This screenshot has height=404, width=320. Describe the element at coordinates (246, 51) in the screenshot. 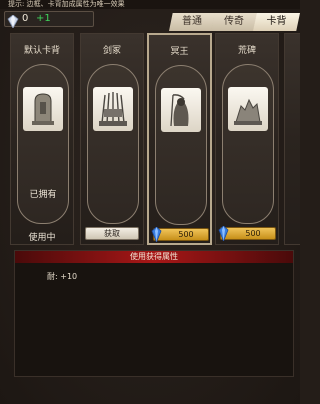

I see `card-name: 荒碑` at that location.